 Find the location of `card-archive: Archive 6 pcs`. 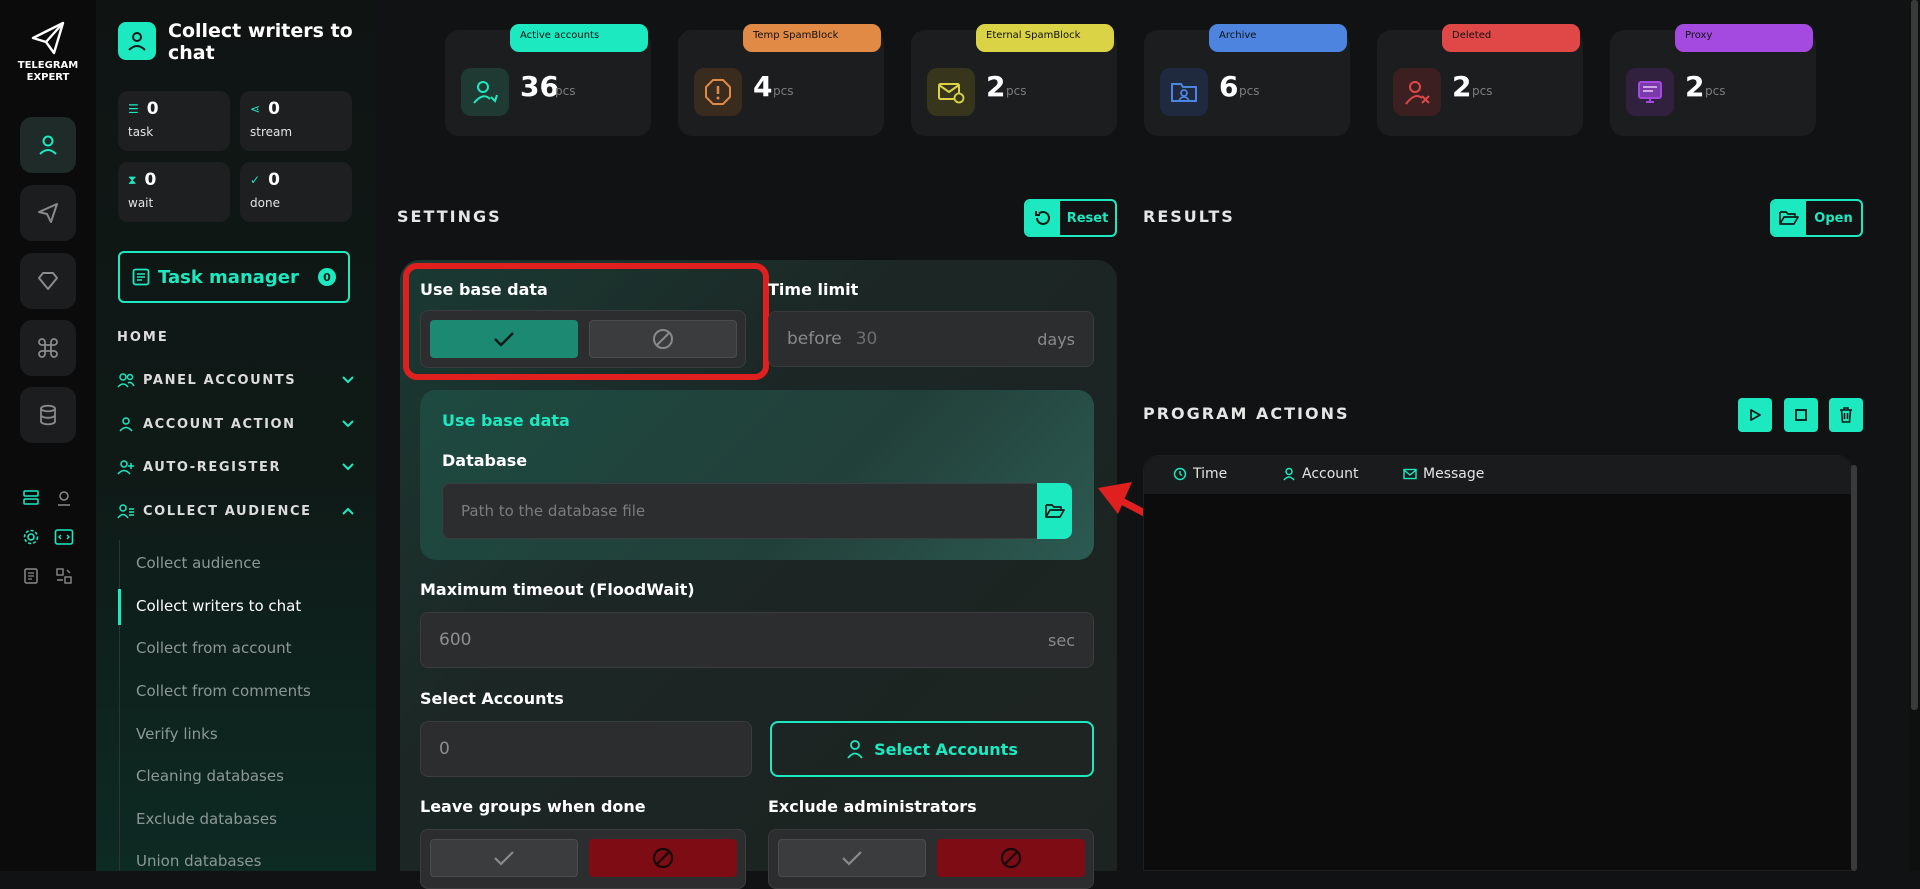

card-archive: Archive 6 pcs is located at coordinates (1247, 80).